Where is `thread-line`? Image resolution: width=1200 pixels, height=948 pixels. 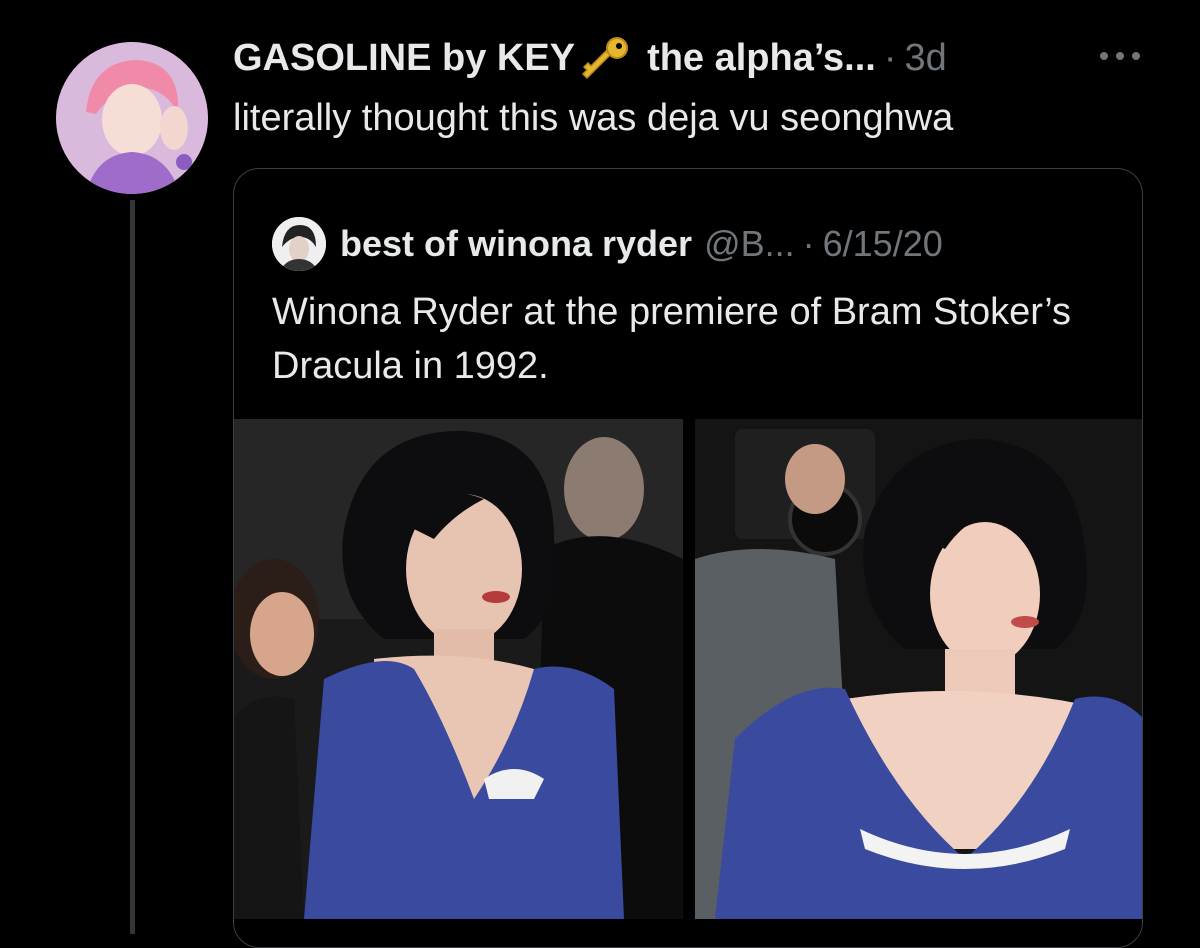
thread-line is located at coordinates (132, 567).